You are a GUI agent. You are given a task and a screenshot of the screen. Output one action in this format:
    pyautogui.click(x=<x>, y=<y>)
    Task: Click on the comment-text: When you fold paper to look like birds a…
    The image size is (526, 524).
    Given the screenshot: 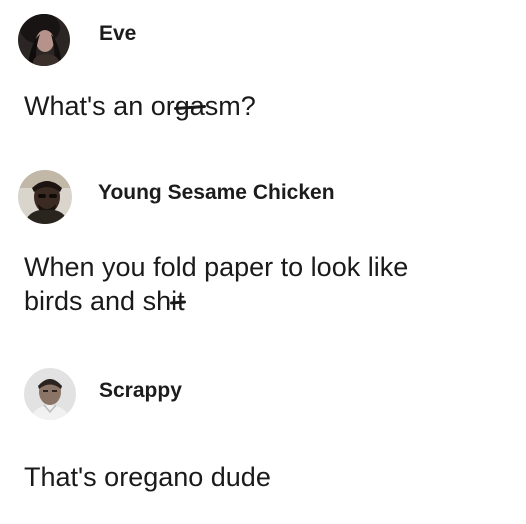 What is the action you would take?
    pyautogui.click(x=216, y=284)
    